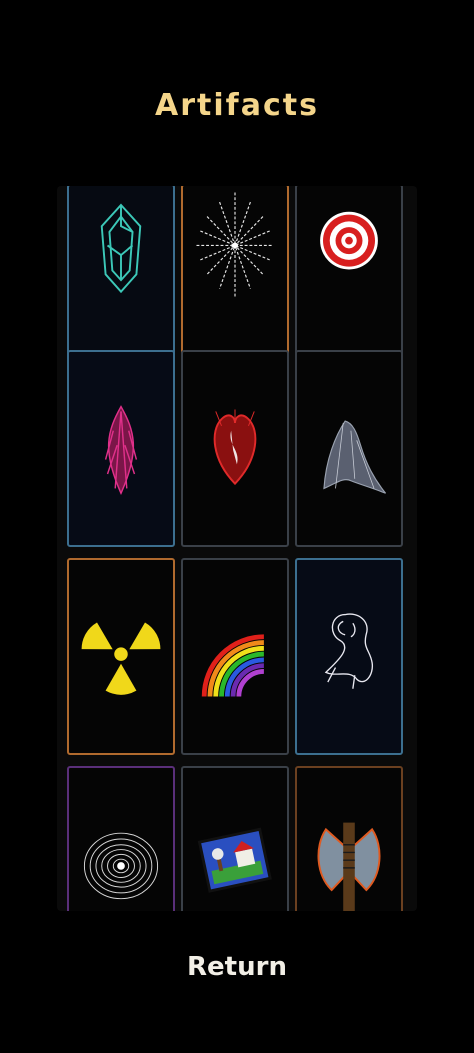 This screenshot has height=1053, width=474. I want to click on vortex-icon, so click(121, 866).